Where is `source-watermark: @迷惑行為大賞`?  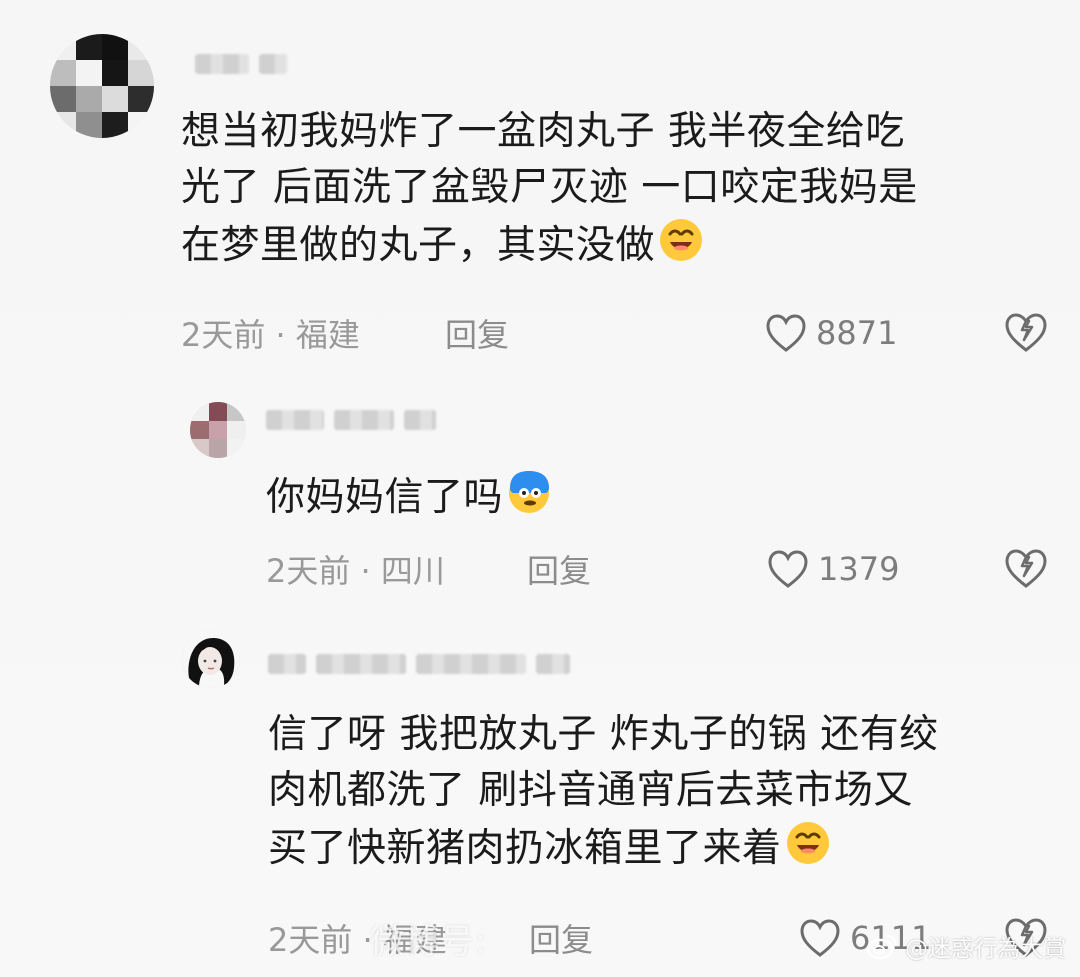
source-watermark: @迷惑行為大賞 is located at coordinates (965, 946).